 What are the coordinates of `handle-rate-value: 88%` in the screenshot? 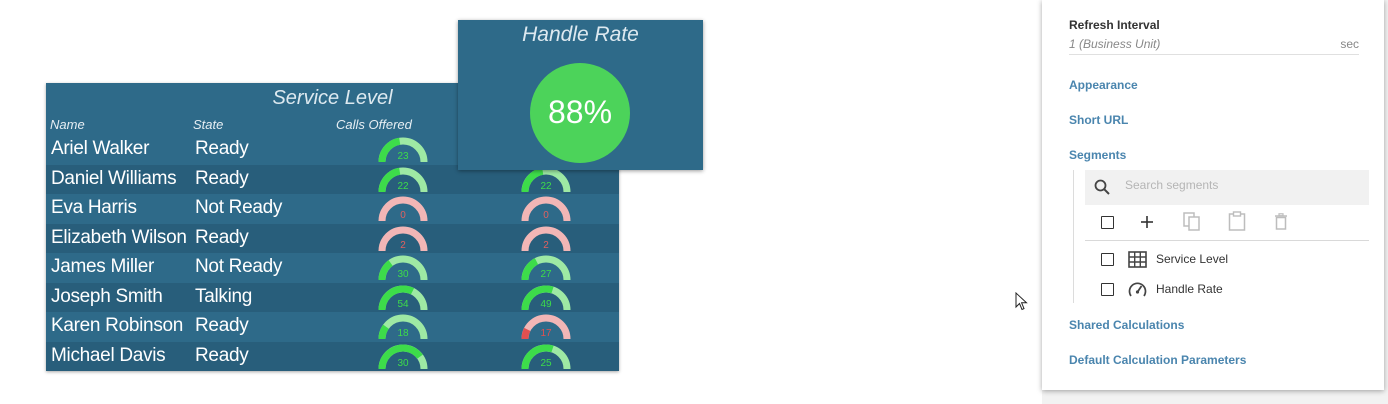 It's located at (580, 112).